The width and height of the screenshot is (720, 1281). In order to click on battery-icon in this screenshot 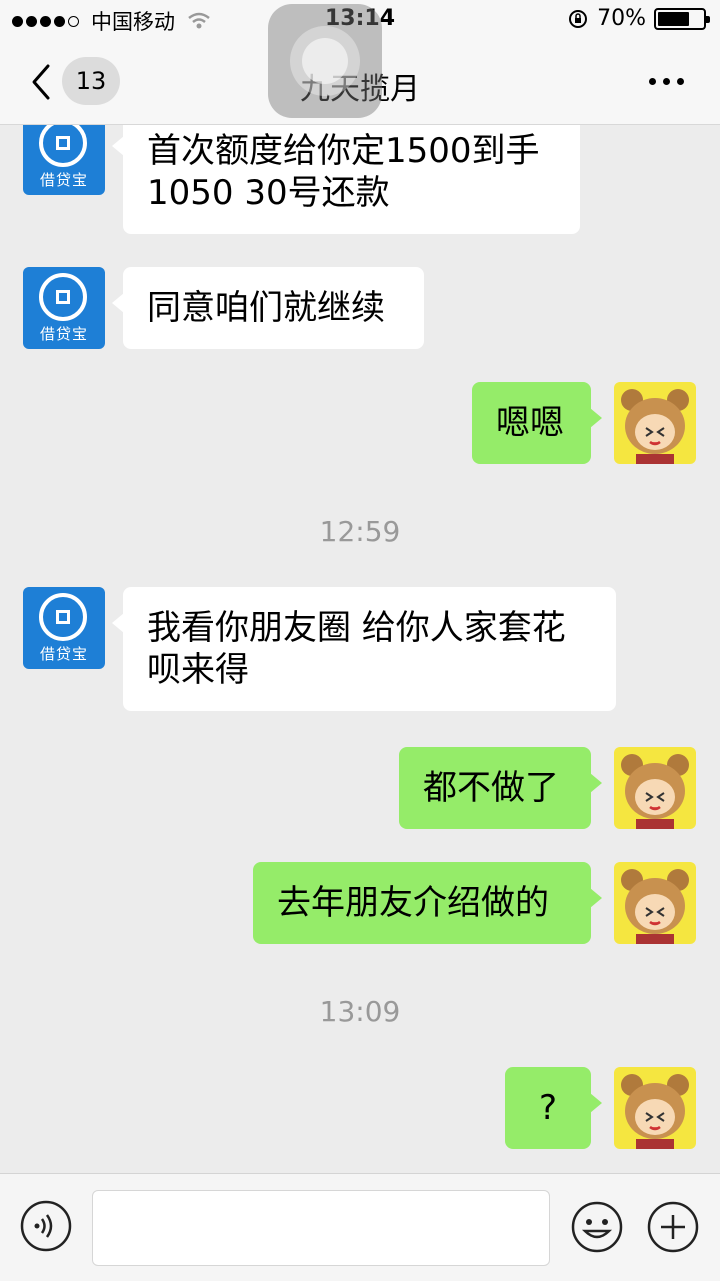, I will do `click(682, 18)`.